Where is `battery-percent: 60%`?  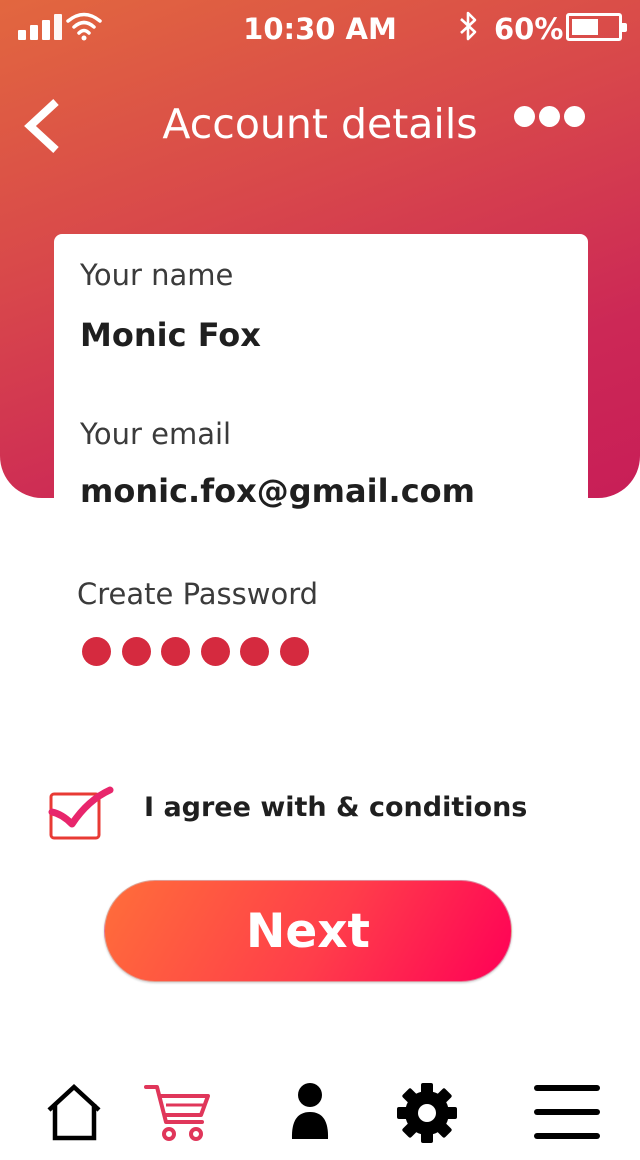 battery-percent: 60% is located at coordinates (529, 29).